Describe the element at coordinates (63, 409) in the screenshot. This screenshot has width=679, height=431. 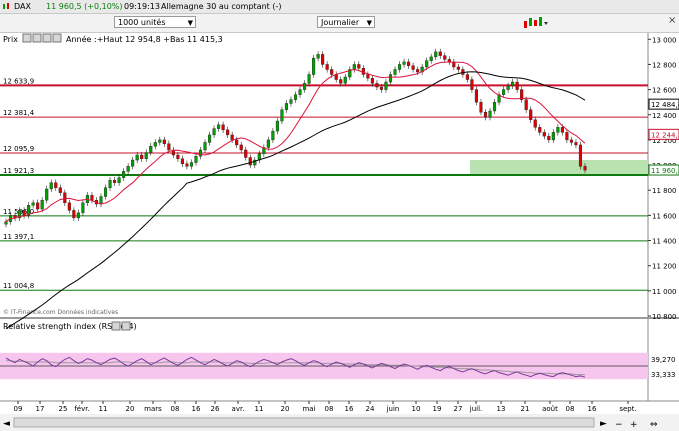
I see `x-tick-label-2: 25` at that location.